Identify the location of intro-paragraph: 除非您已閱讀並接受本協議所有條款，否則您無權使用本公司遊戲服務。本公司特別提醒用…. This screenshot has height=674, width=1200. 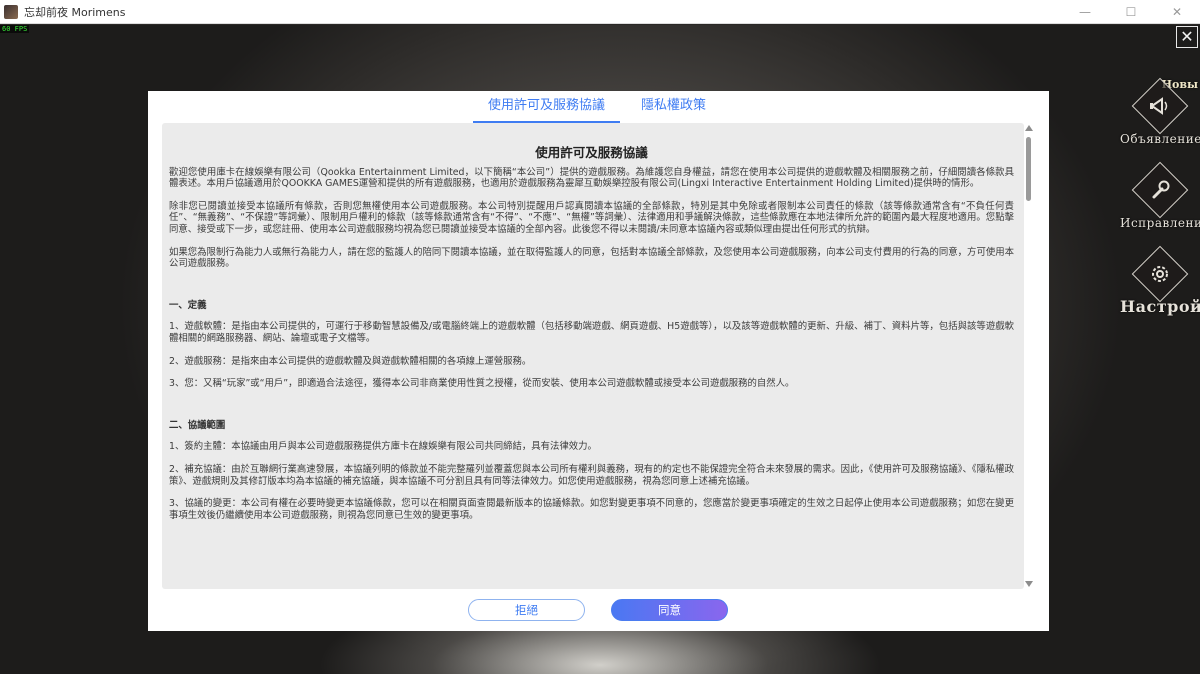
(591, 217).